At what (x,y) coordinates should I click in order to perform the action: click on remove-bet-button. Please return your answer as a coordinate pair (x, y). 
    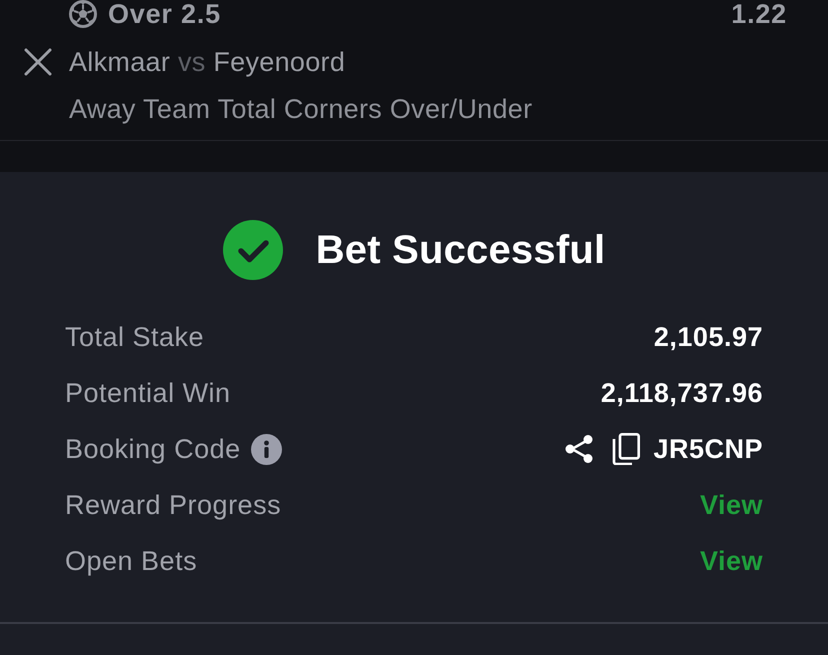
    Looking at the image, I should click on (38, 62).